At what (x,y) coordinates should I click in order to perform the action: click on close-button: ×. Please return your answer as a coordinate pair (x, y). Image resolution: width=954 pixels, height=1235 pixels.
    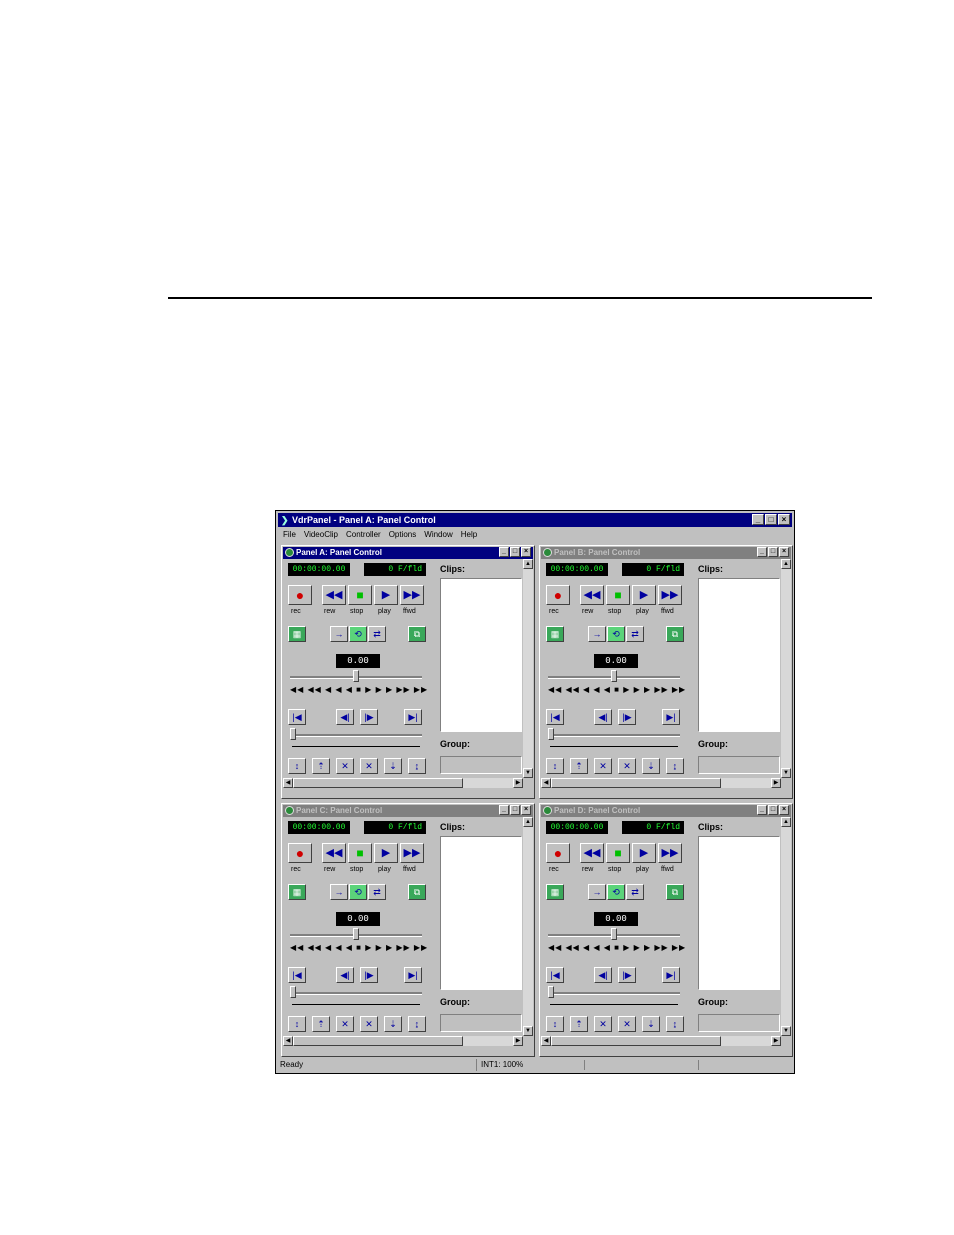
    Looking at the image, I should click on (784, 519).